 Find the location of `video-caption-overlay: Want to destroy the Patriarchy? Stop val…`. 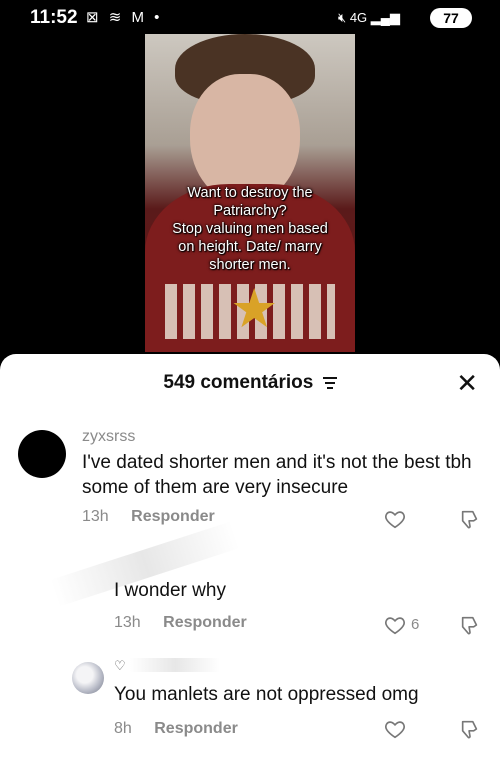

video-caption-overlay: Want to destroy the Patriarchy? Stop val… is located at coordinates (250, 229).